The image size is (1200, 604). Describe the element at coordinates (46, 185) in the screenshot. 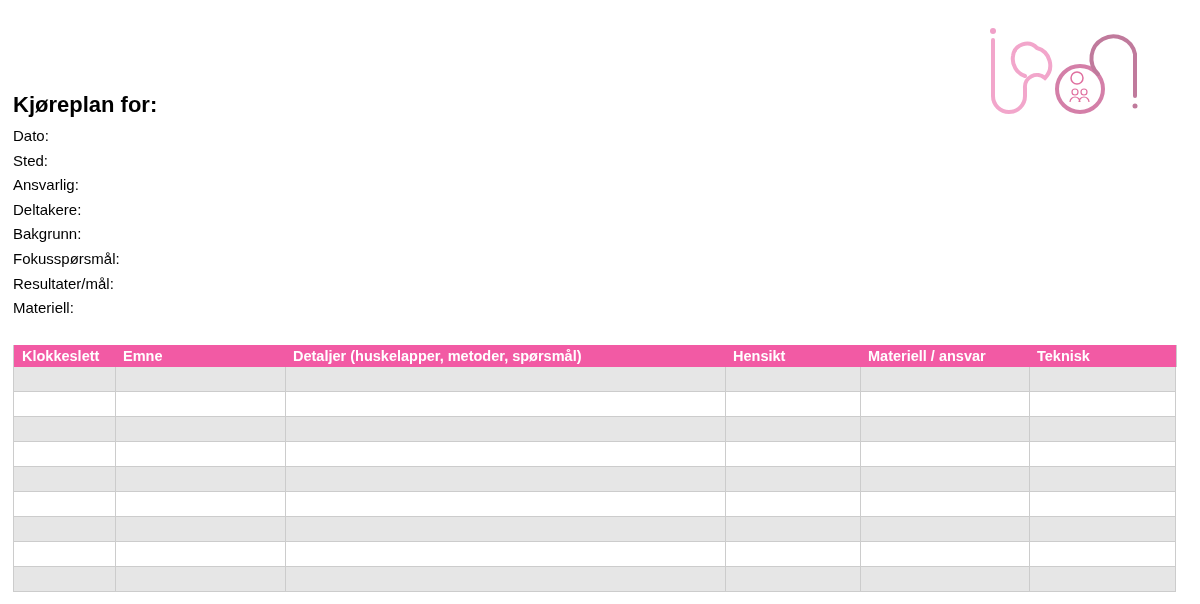

I see `field-label: Ansvarlig:` at that location.